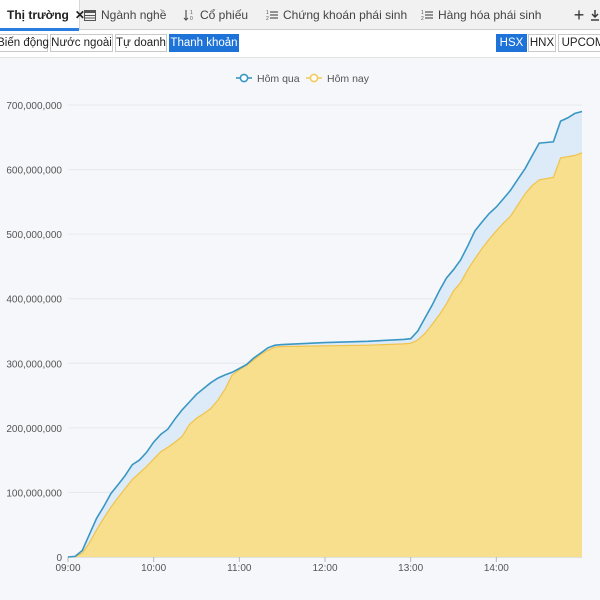 Image resolution: width=600 pixels, height=600 pixels. I want to click on svg-text: 0, so click(191, 18).